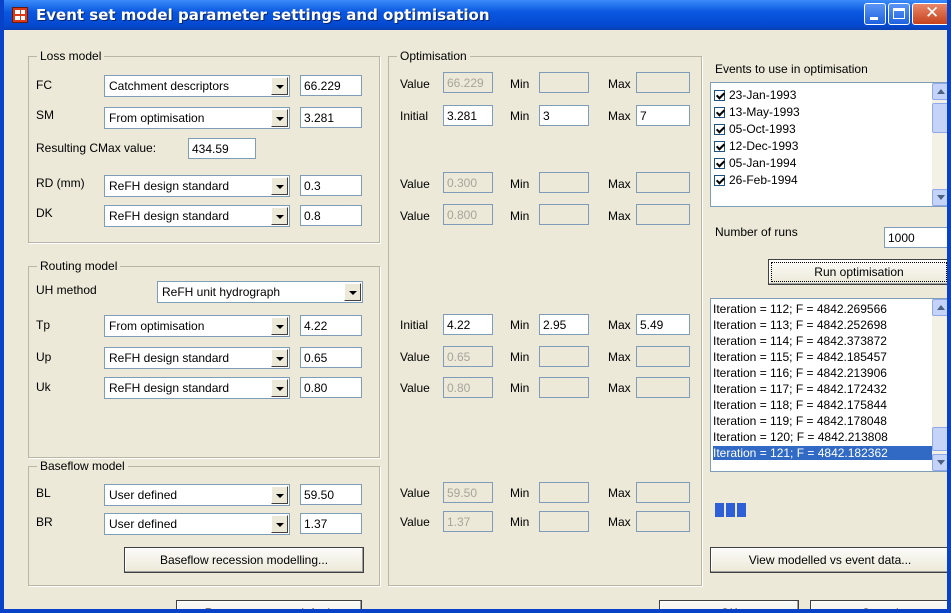 The image size is (951, 613). Describe the element at coordinates (800, 357) in the screenshot. I see `iteration-row: Iteration = 115; F = 4842.185457` at that location.